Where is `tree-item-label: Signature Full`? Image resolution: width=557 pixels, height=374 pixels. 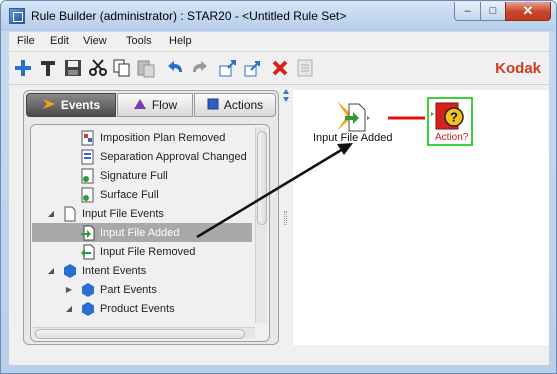 tree-item-label: Signature Full is located at coordinates (134, 175).